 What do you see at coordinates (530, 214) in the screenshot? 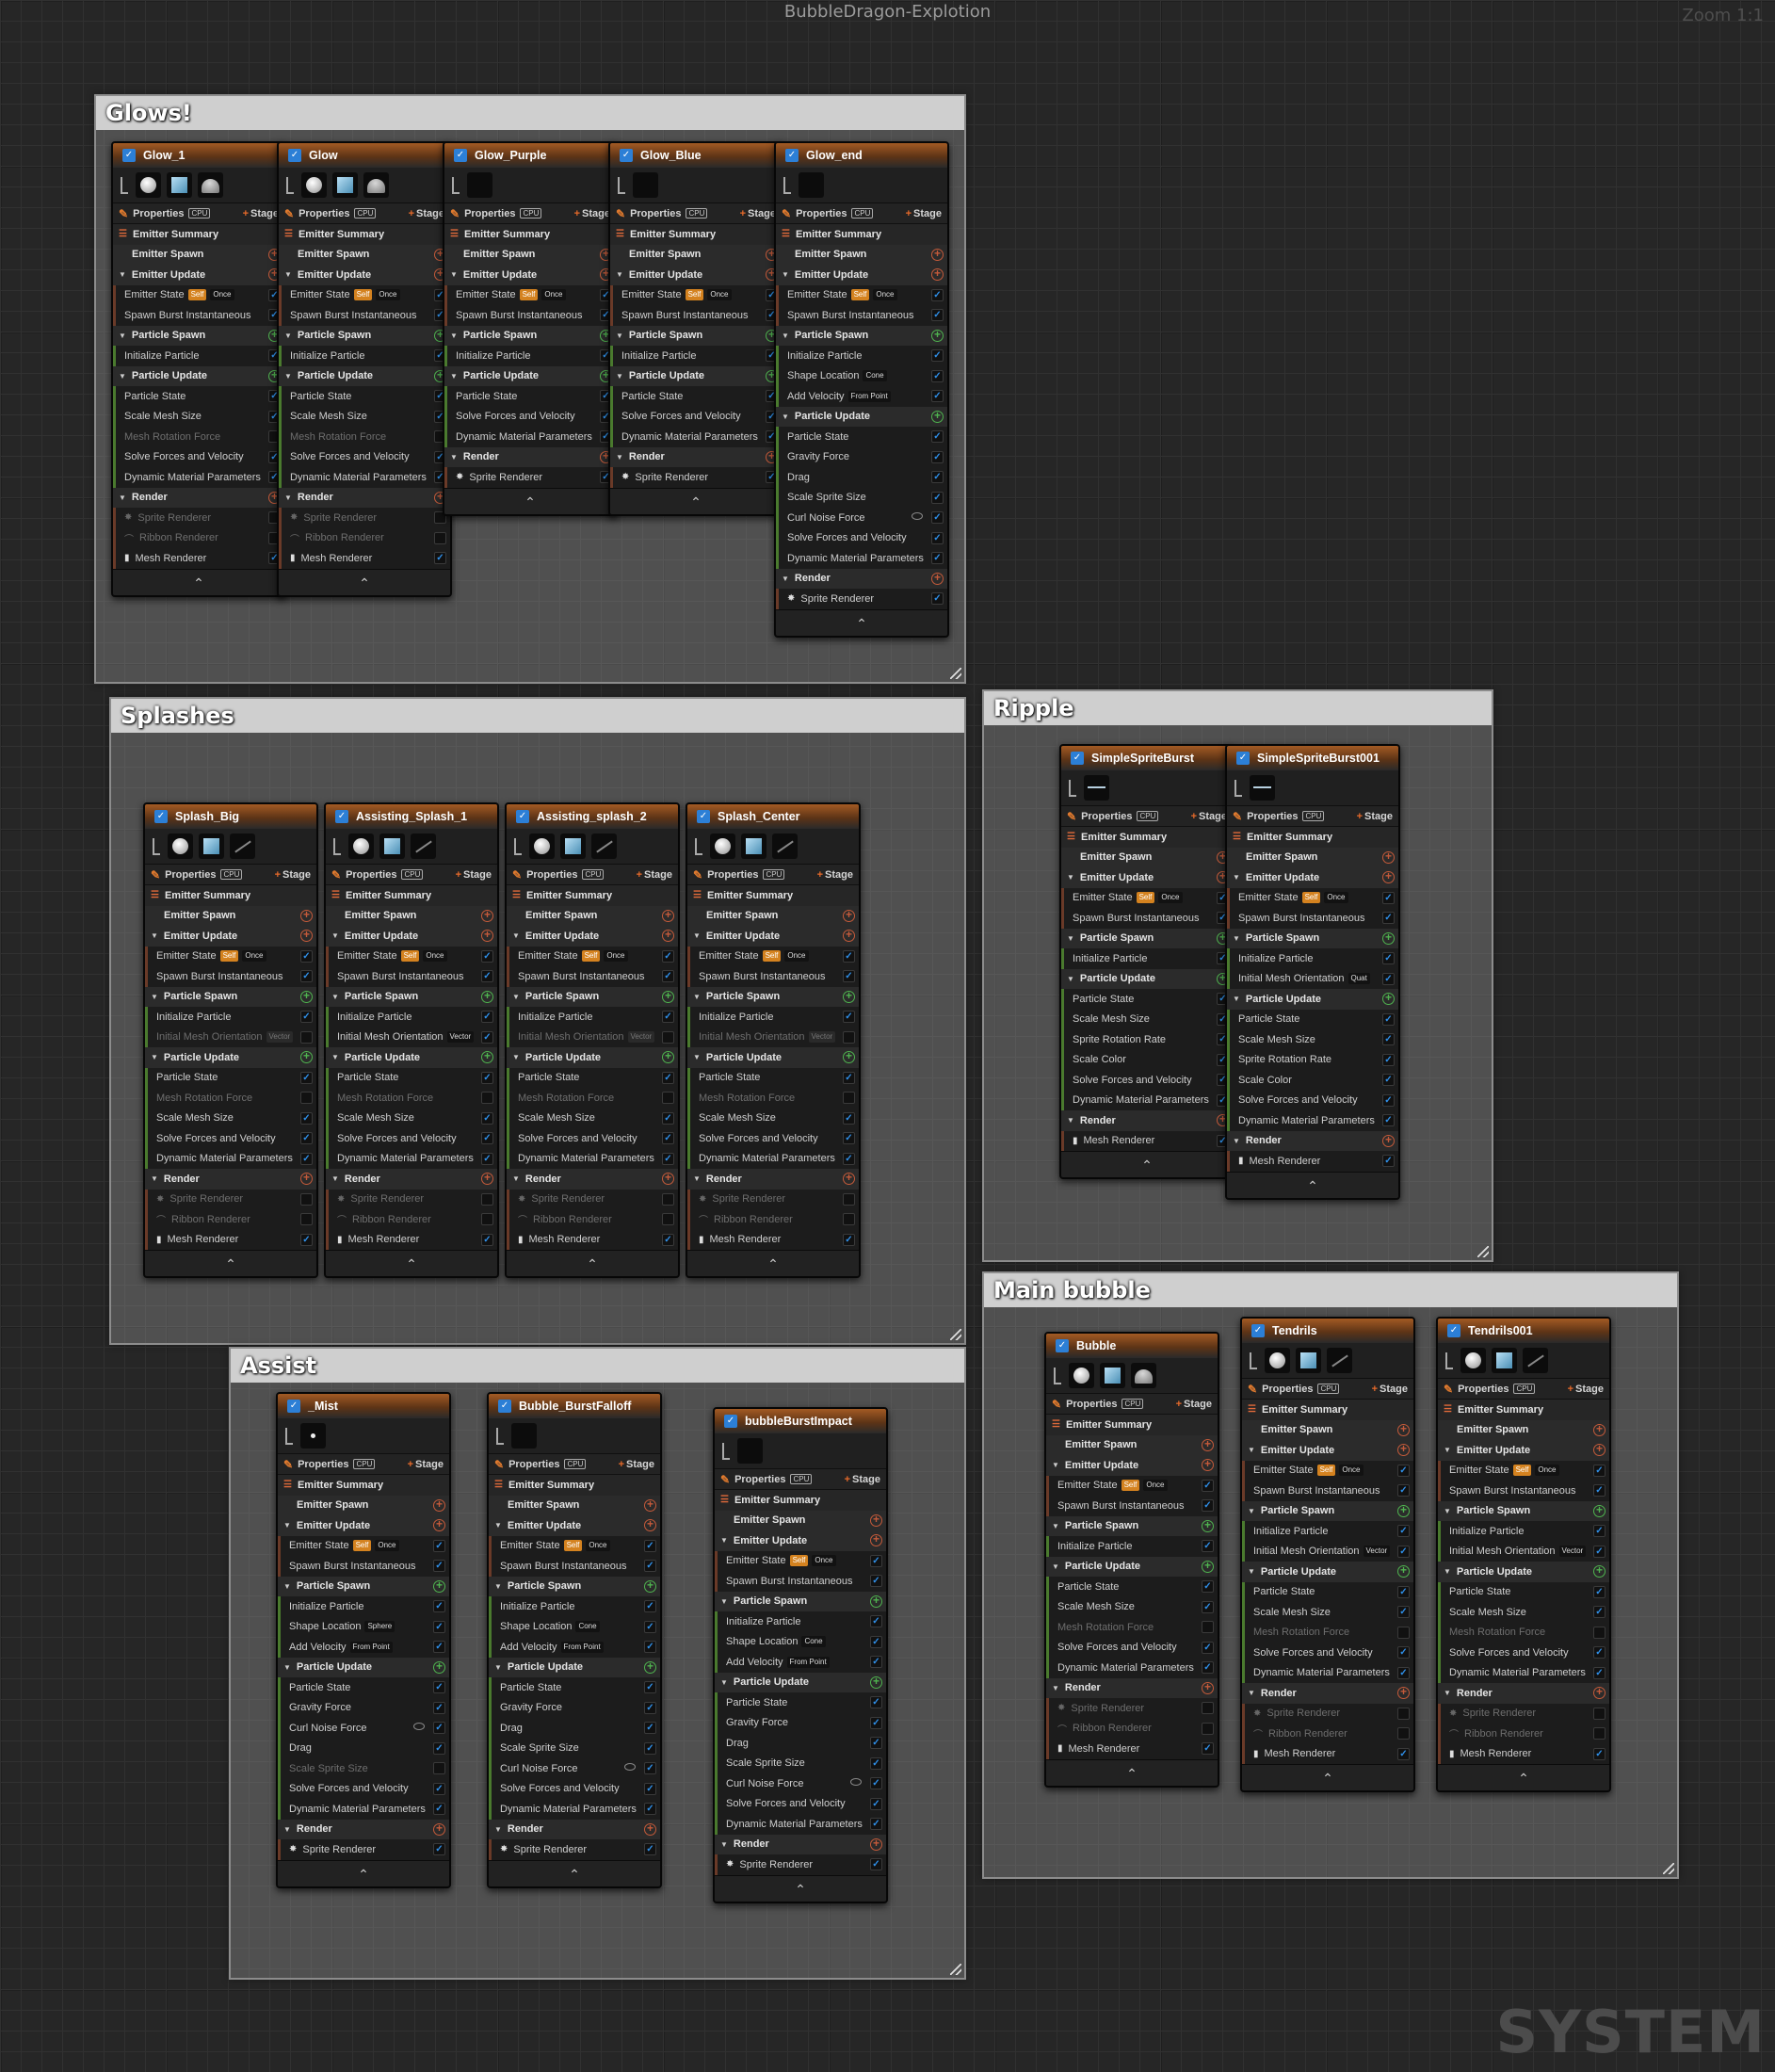
I see `properties-row: ✎ Properties CPU + Stage` at bounding box center [530, 214].